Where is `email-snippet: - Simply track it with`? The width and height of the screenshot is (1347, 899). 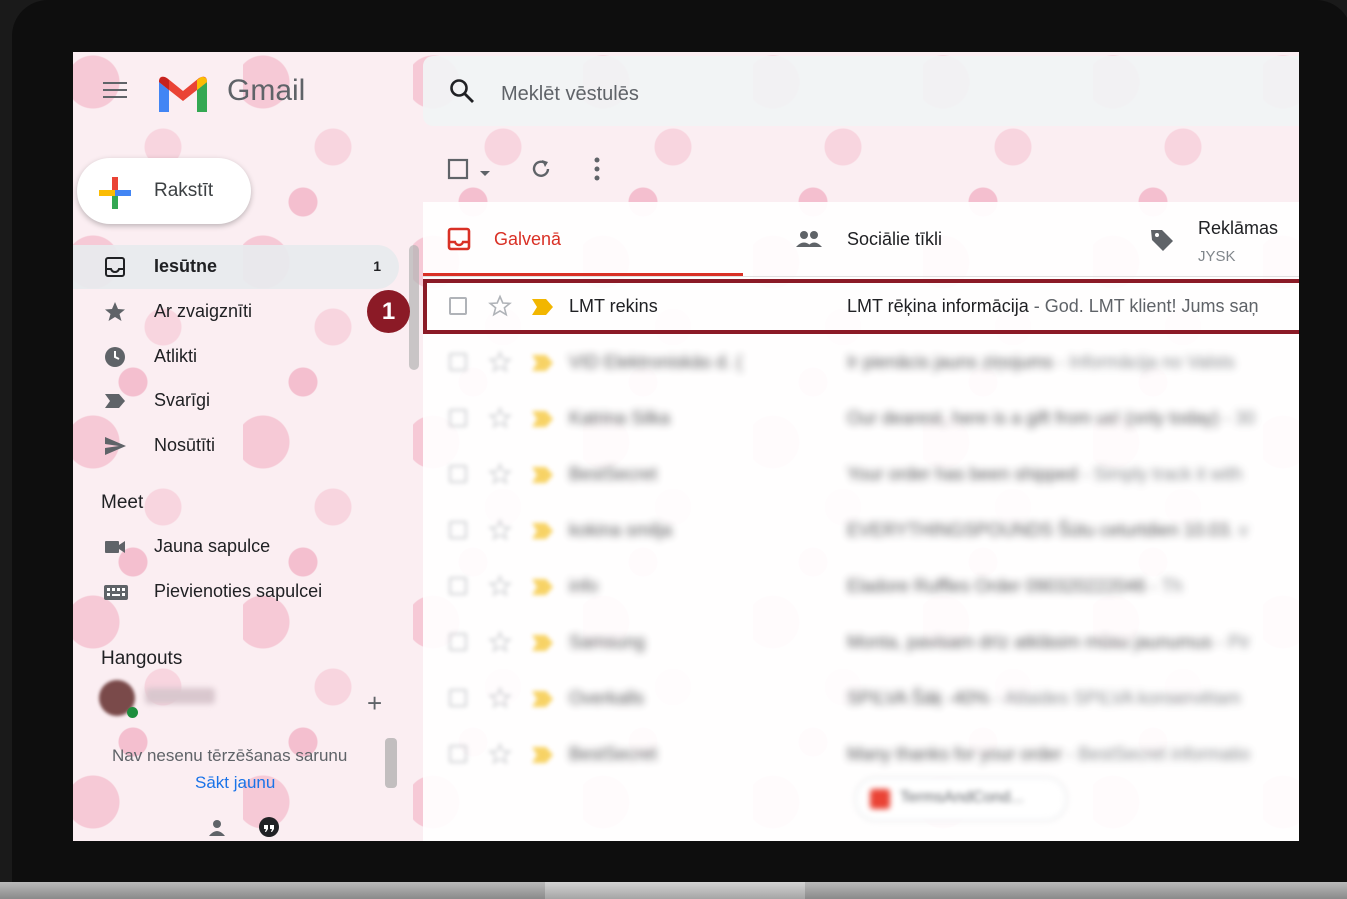
email-snippet: - Simply track it with is located at coordinates (1160, 474).